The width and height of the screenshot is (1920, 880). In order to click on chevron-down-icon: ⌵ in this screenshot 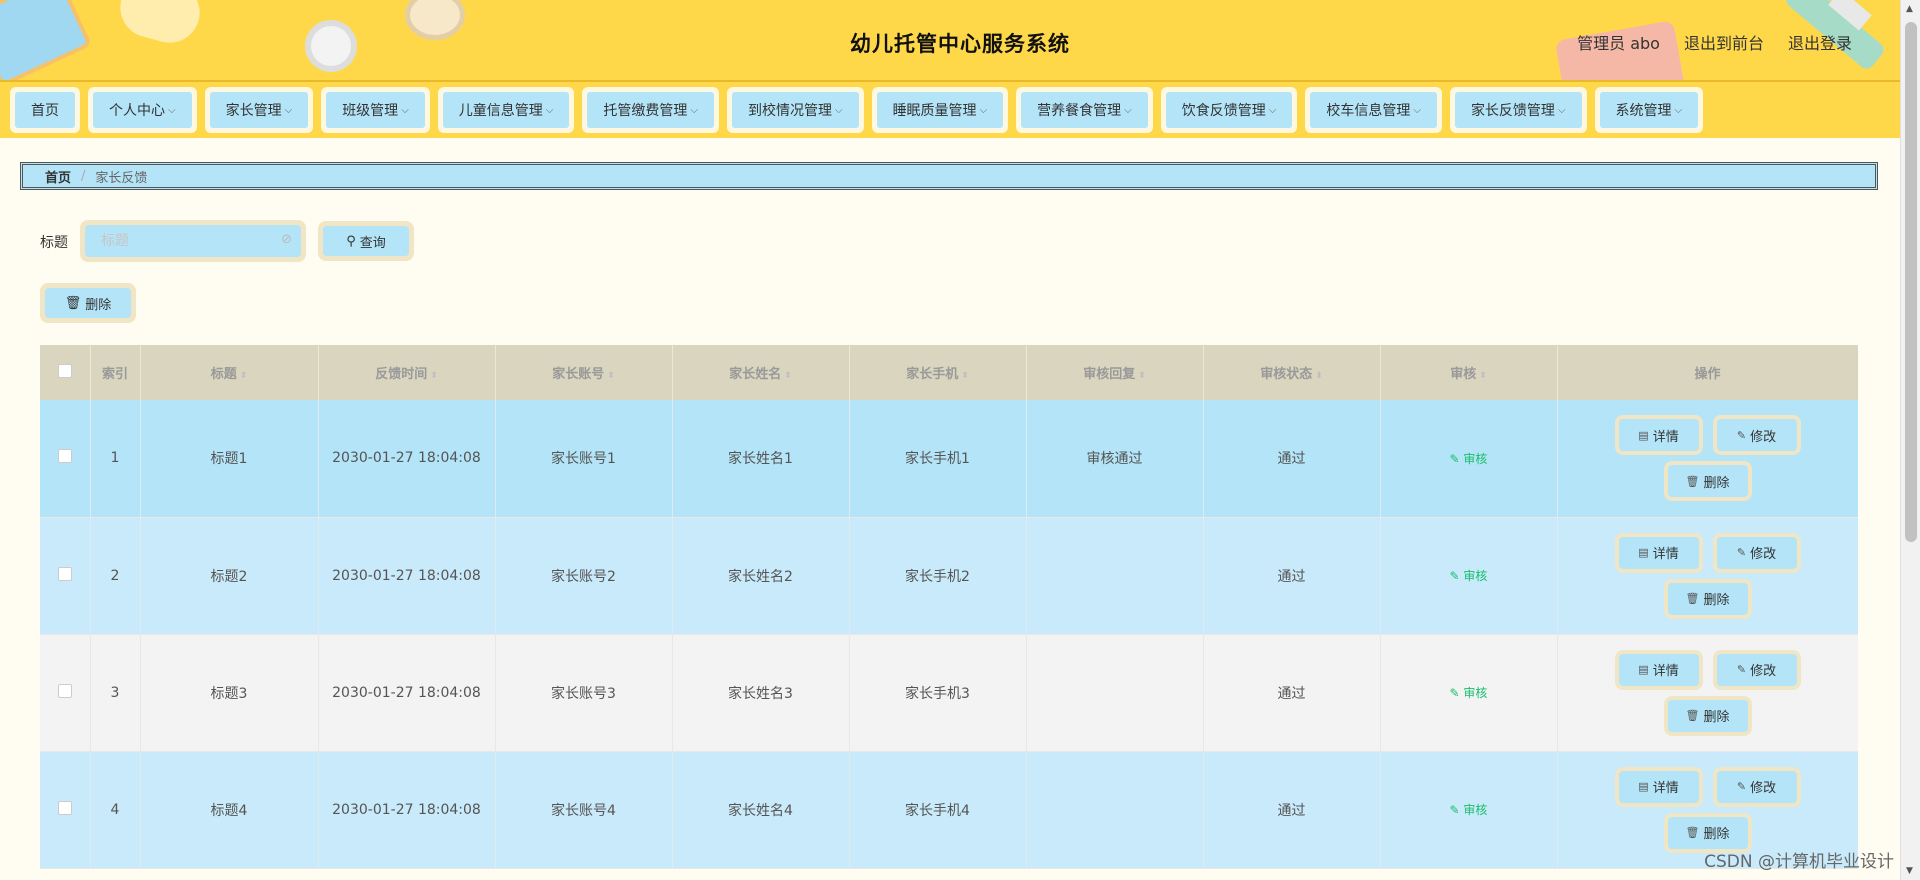, I will do `click(172, 110)`.